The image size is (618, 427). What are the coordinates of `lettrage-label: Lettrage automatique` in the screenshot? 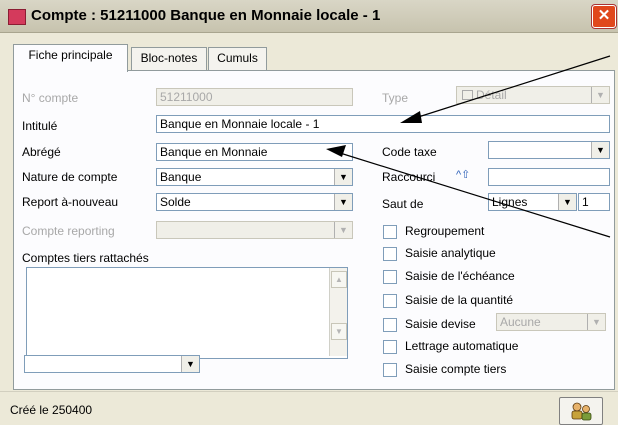 It's located at (462, 346).